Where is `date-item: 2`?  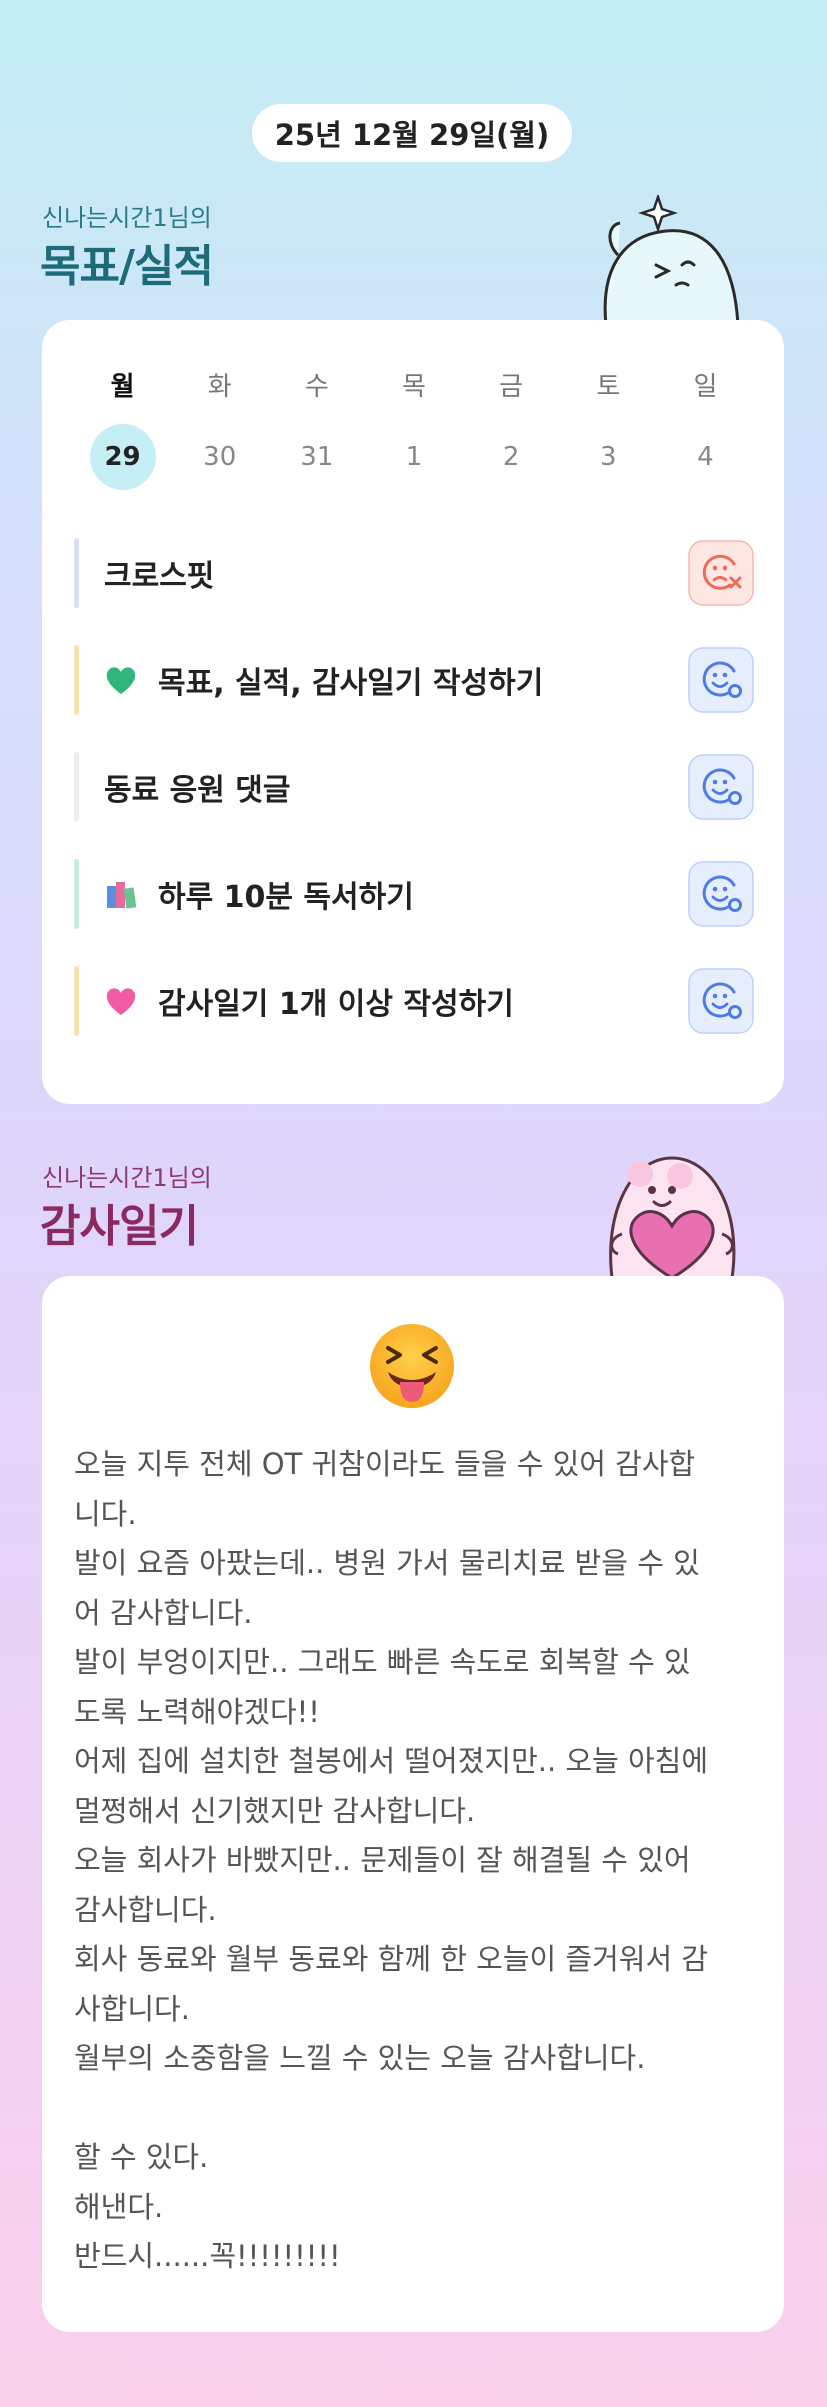
date-item: 2 is located at coordinates (511, 457).